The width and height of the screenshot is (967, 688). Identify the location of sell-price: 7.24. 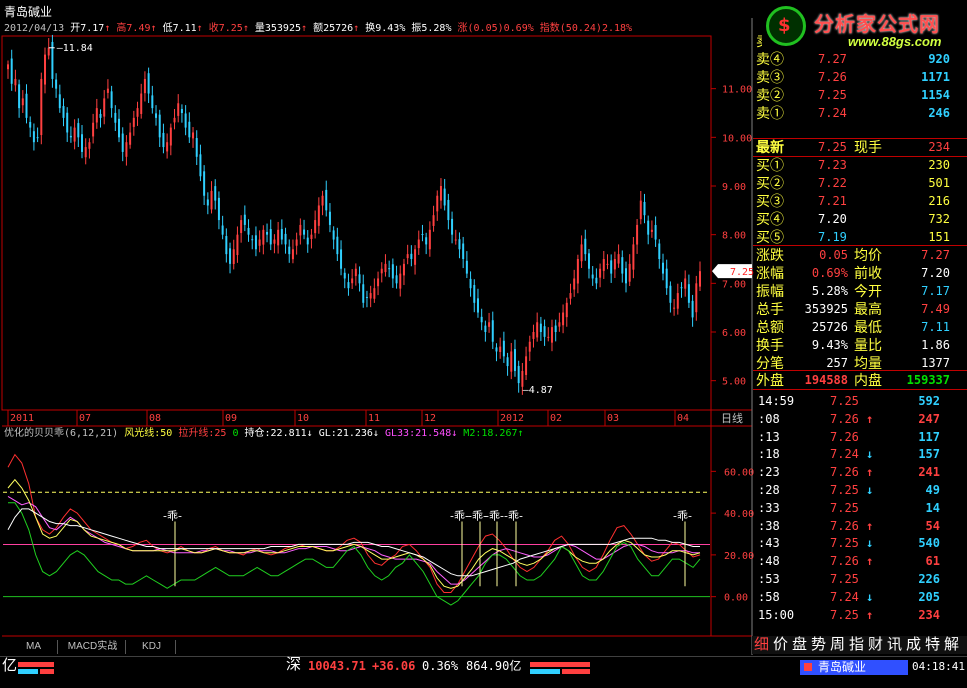
(832, 113).